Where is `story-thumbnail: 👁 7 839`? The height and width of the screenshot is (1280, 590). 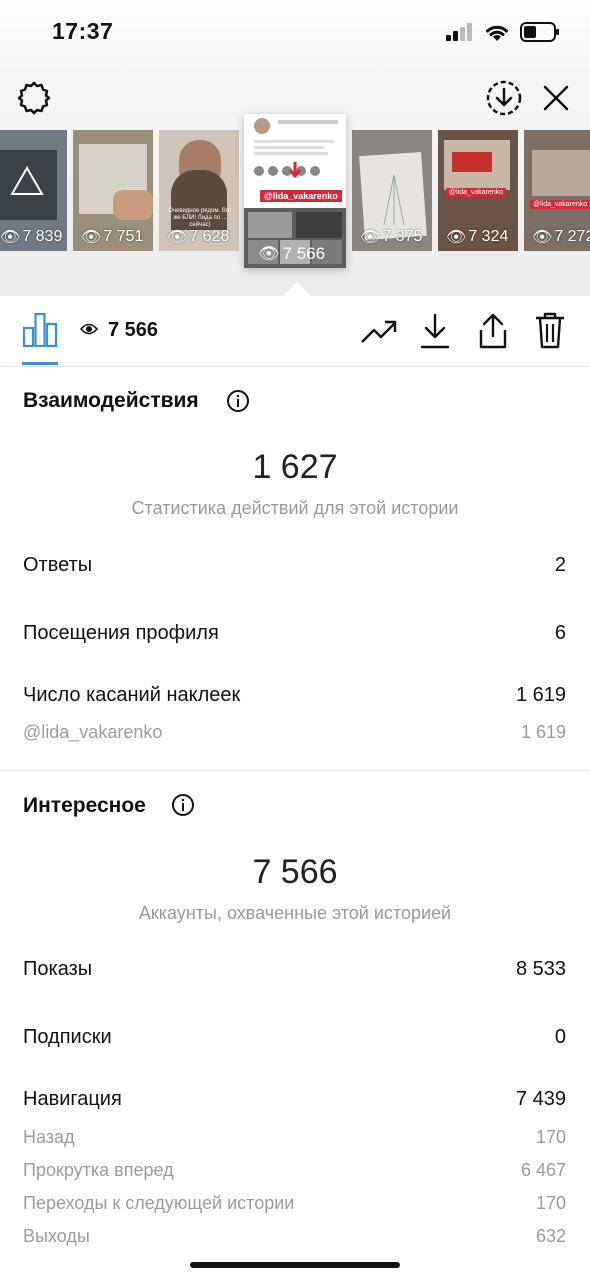
story-thumbnail: 👁 7 839 is located at coordinates (33, 190).